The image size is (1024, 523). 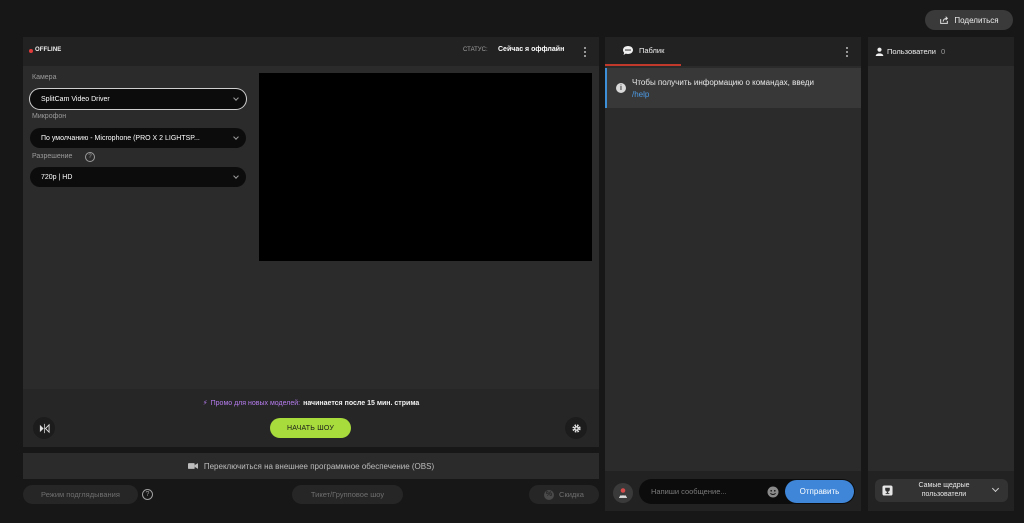 I want to click on flip-video-button, so click(x=44, y=428).